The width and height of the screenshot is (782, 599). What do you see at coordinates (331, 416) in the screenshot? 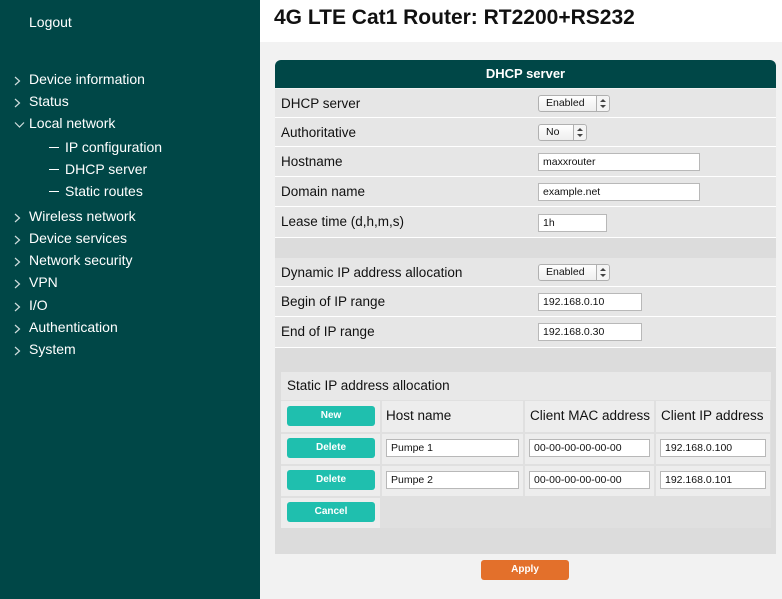
I see `new-button: New` at bounding box center [331, 416].